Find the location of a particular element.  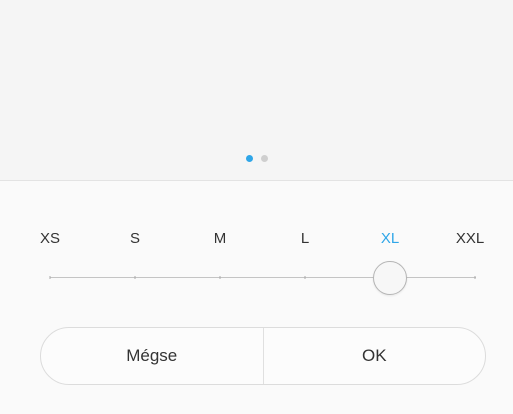

ok-button: OK is located at coordinates (375, 356).